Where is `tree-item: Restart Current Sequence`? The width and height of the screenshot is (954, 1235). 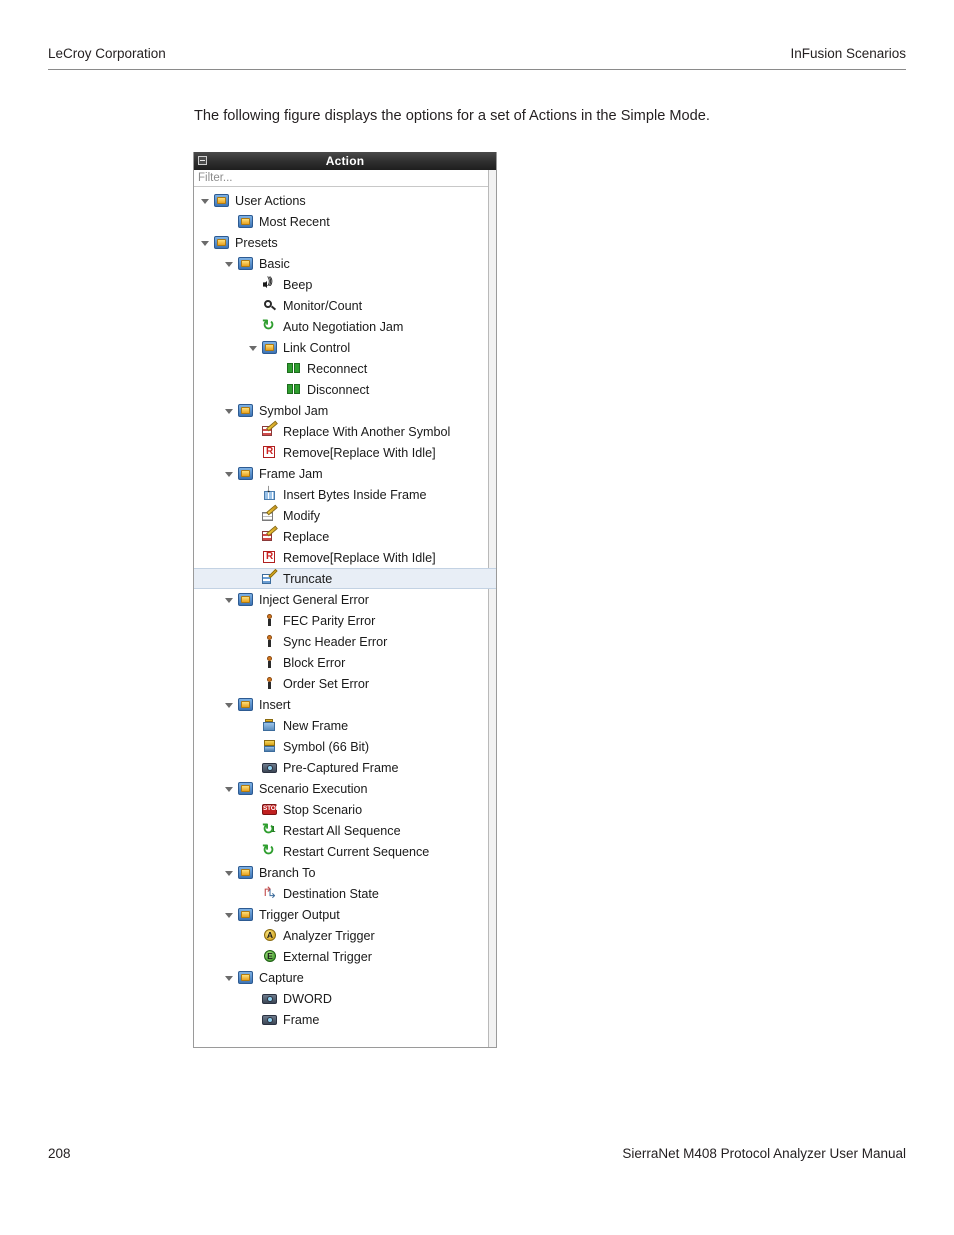
tree-item: Restart Current Sequence is located at coordinates (345, 851).